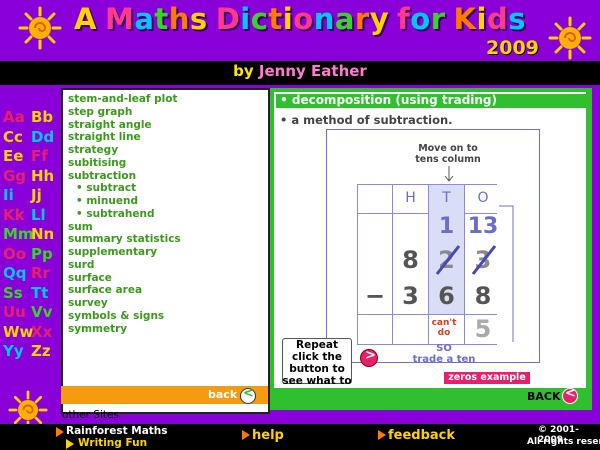 The width and height of the screenshot is (600, 450). I want to click on letter-p: Pp, so click(42, 254).